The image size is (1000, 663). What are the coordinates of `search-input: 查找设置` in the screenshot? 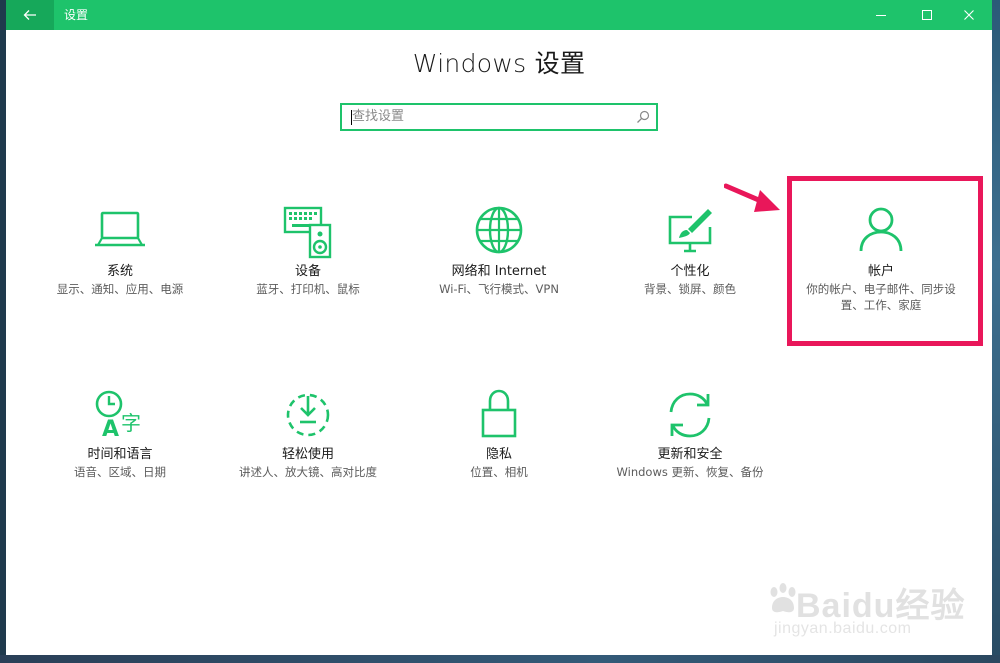 It's located at (499, 117).